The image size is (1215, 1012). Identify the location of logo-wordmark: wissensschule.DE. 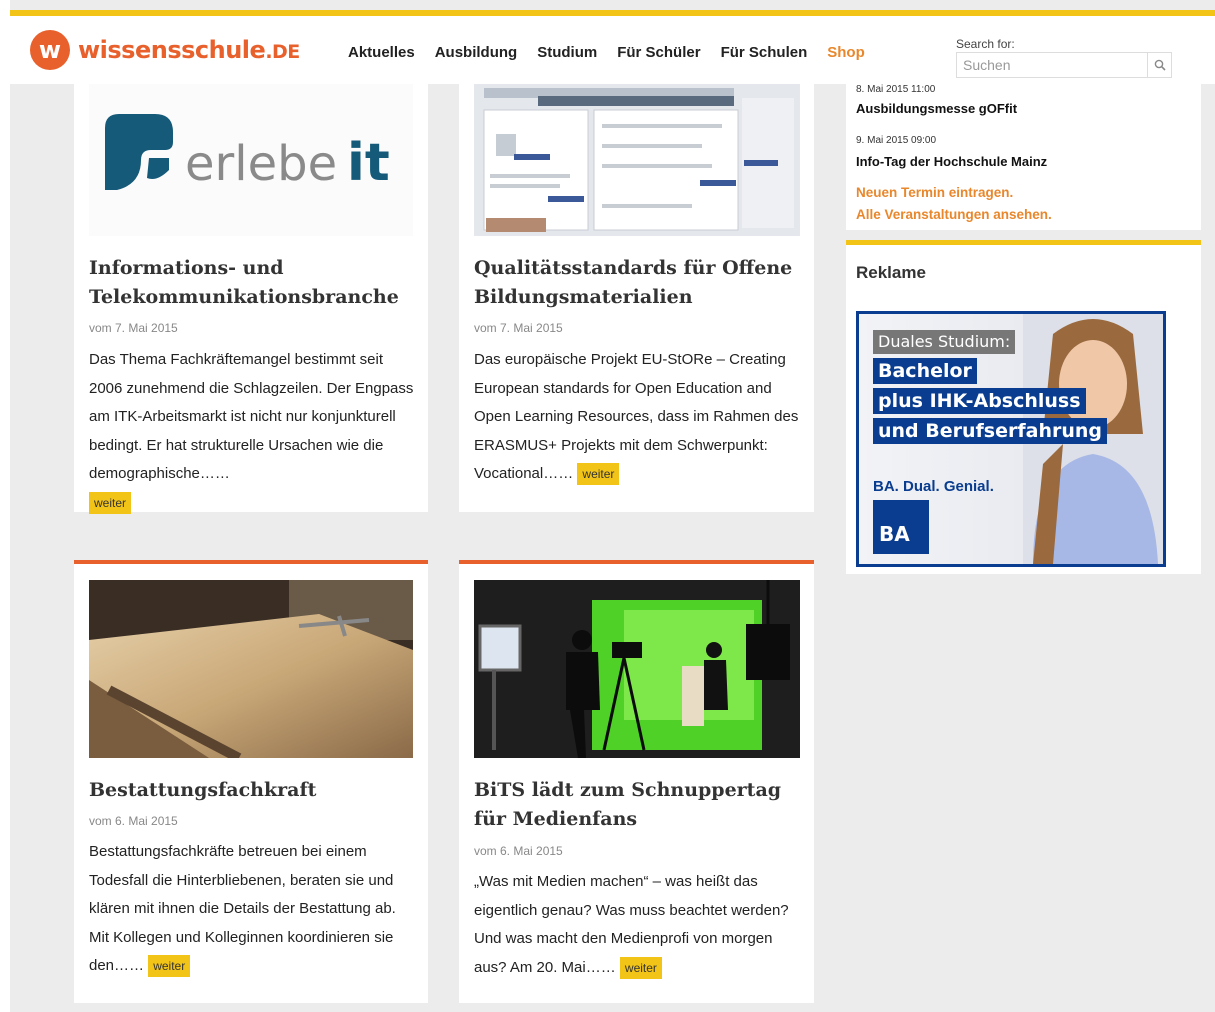
(189, 50).